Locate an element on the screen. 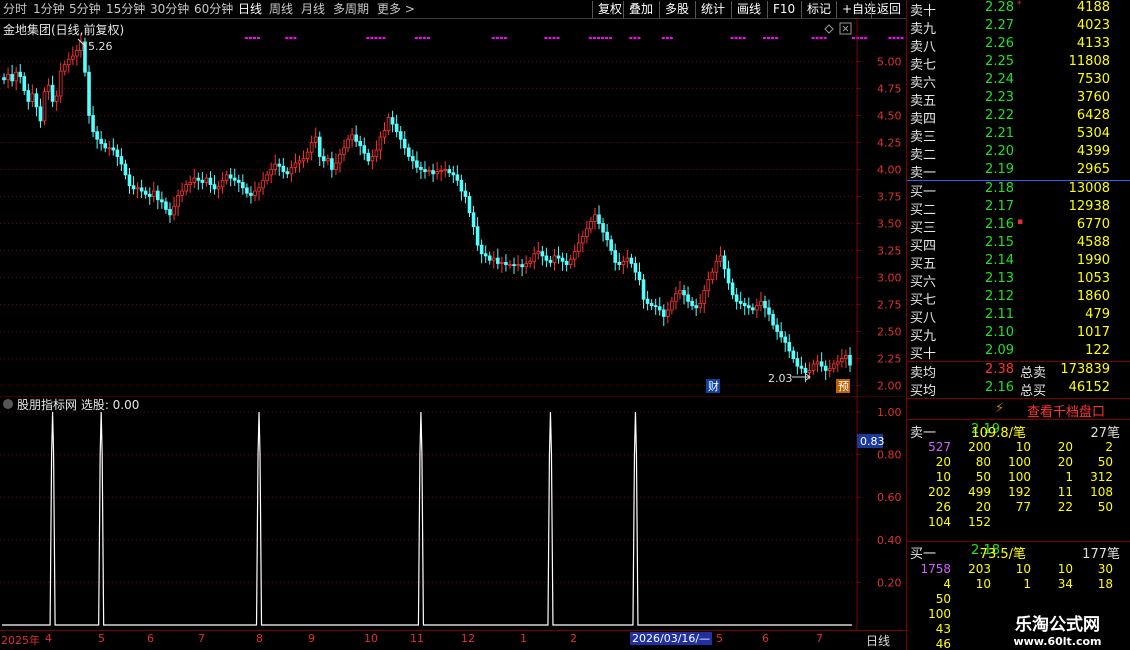 The height and width of the screenshot is (650, 1130). tab-60min: 60分钟 is located at coordinates (213, 9).